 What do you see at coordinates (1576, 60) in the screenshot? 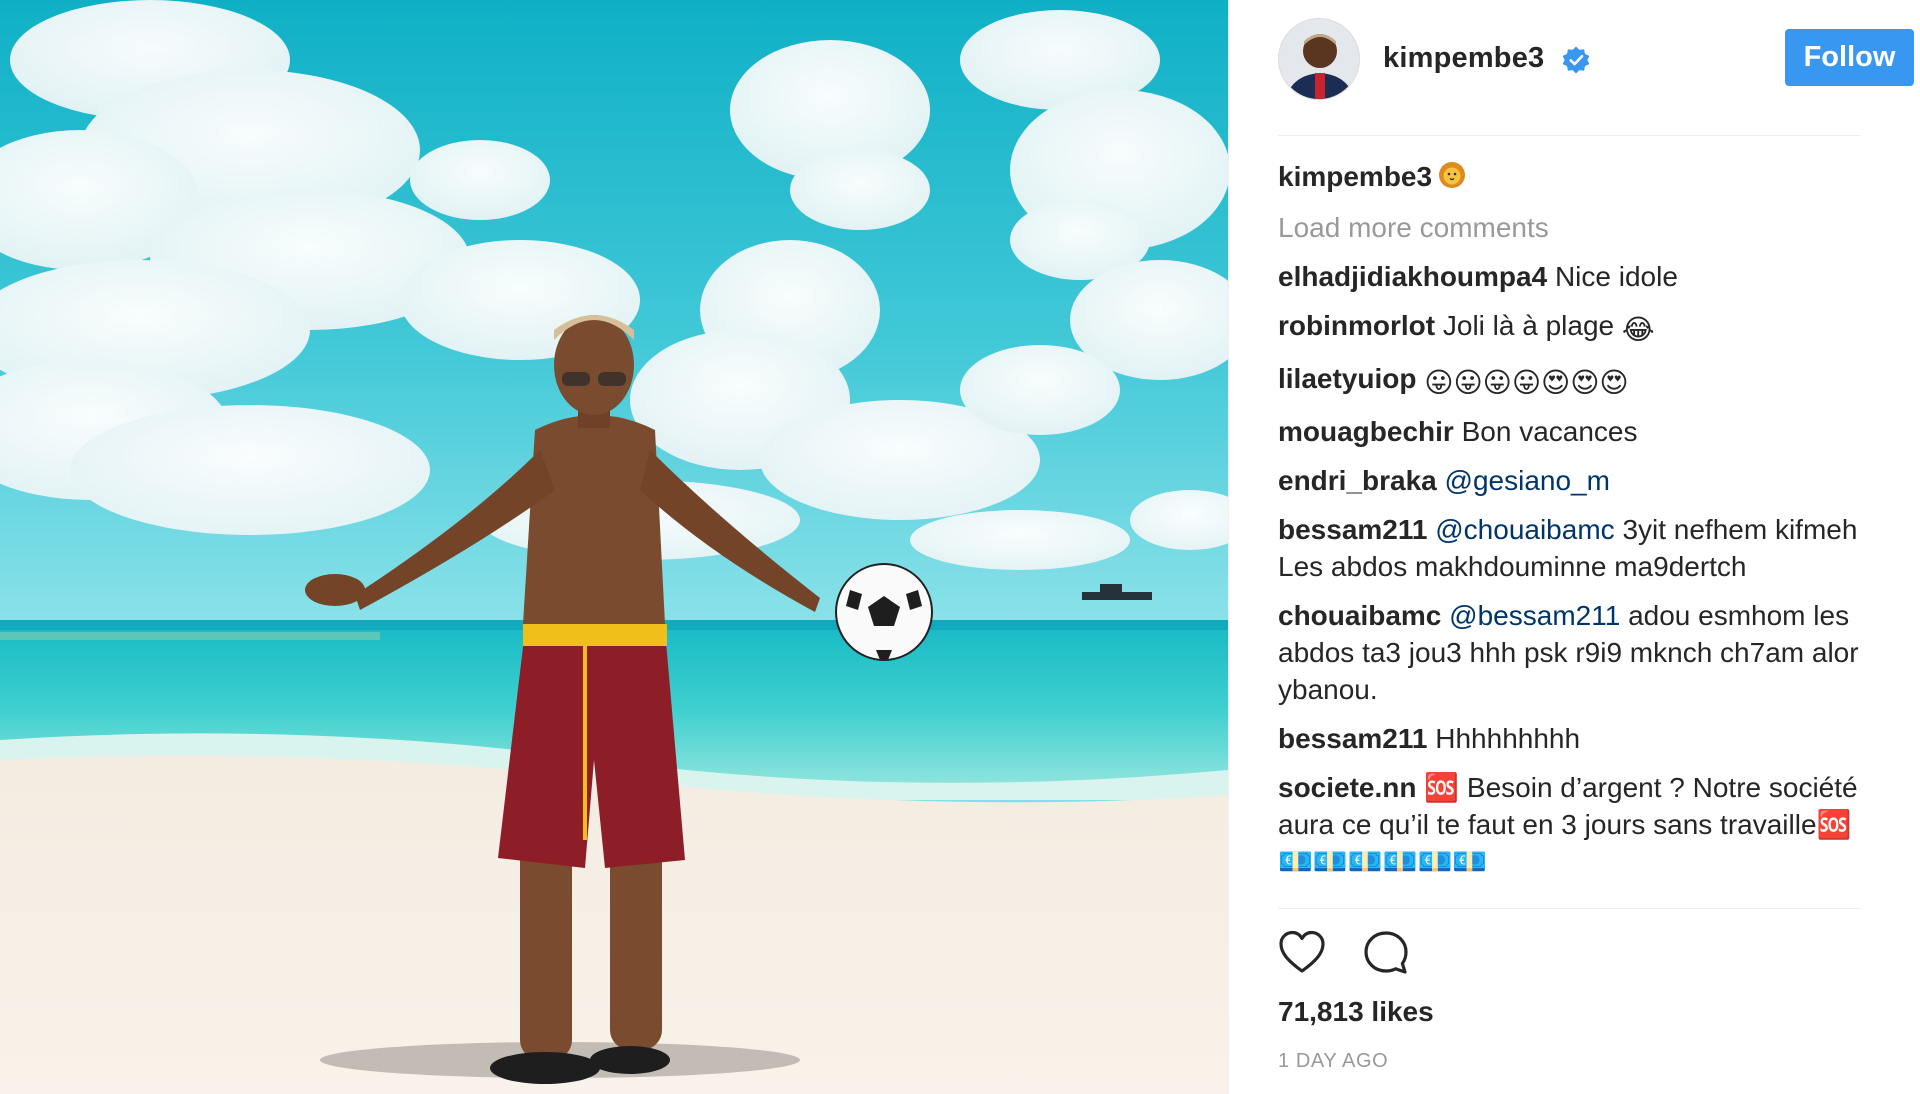
I see `verified-badge-icon` at bounding box center [1576, 60].